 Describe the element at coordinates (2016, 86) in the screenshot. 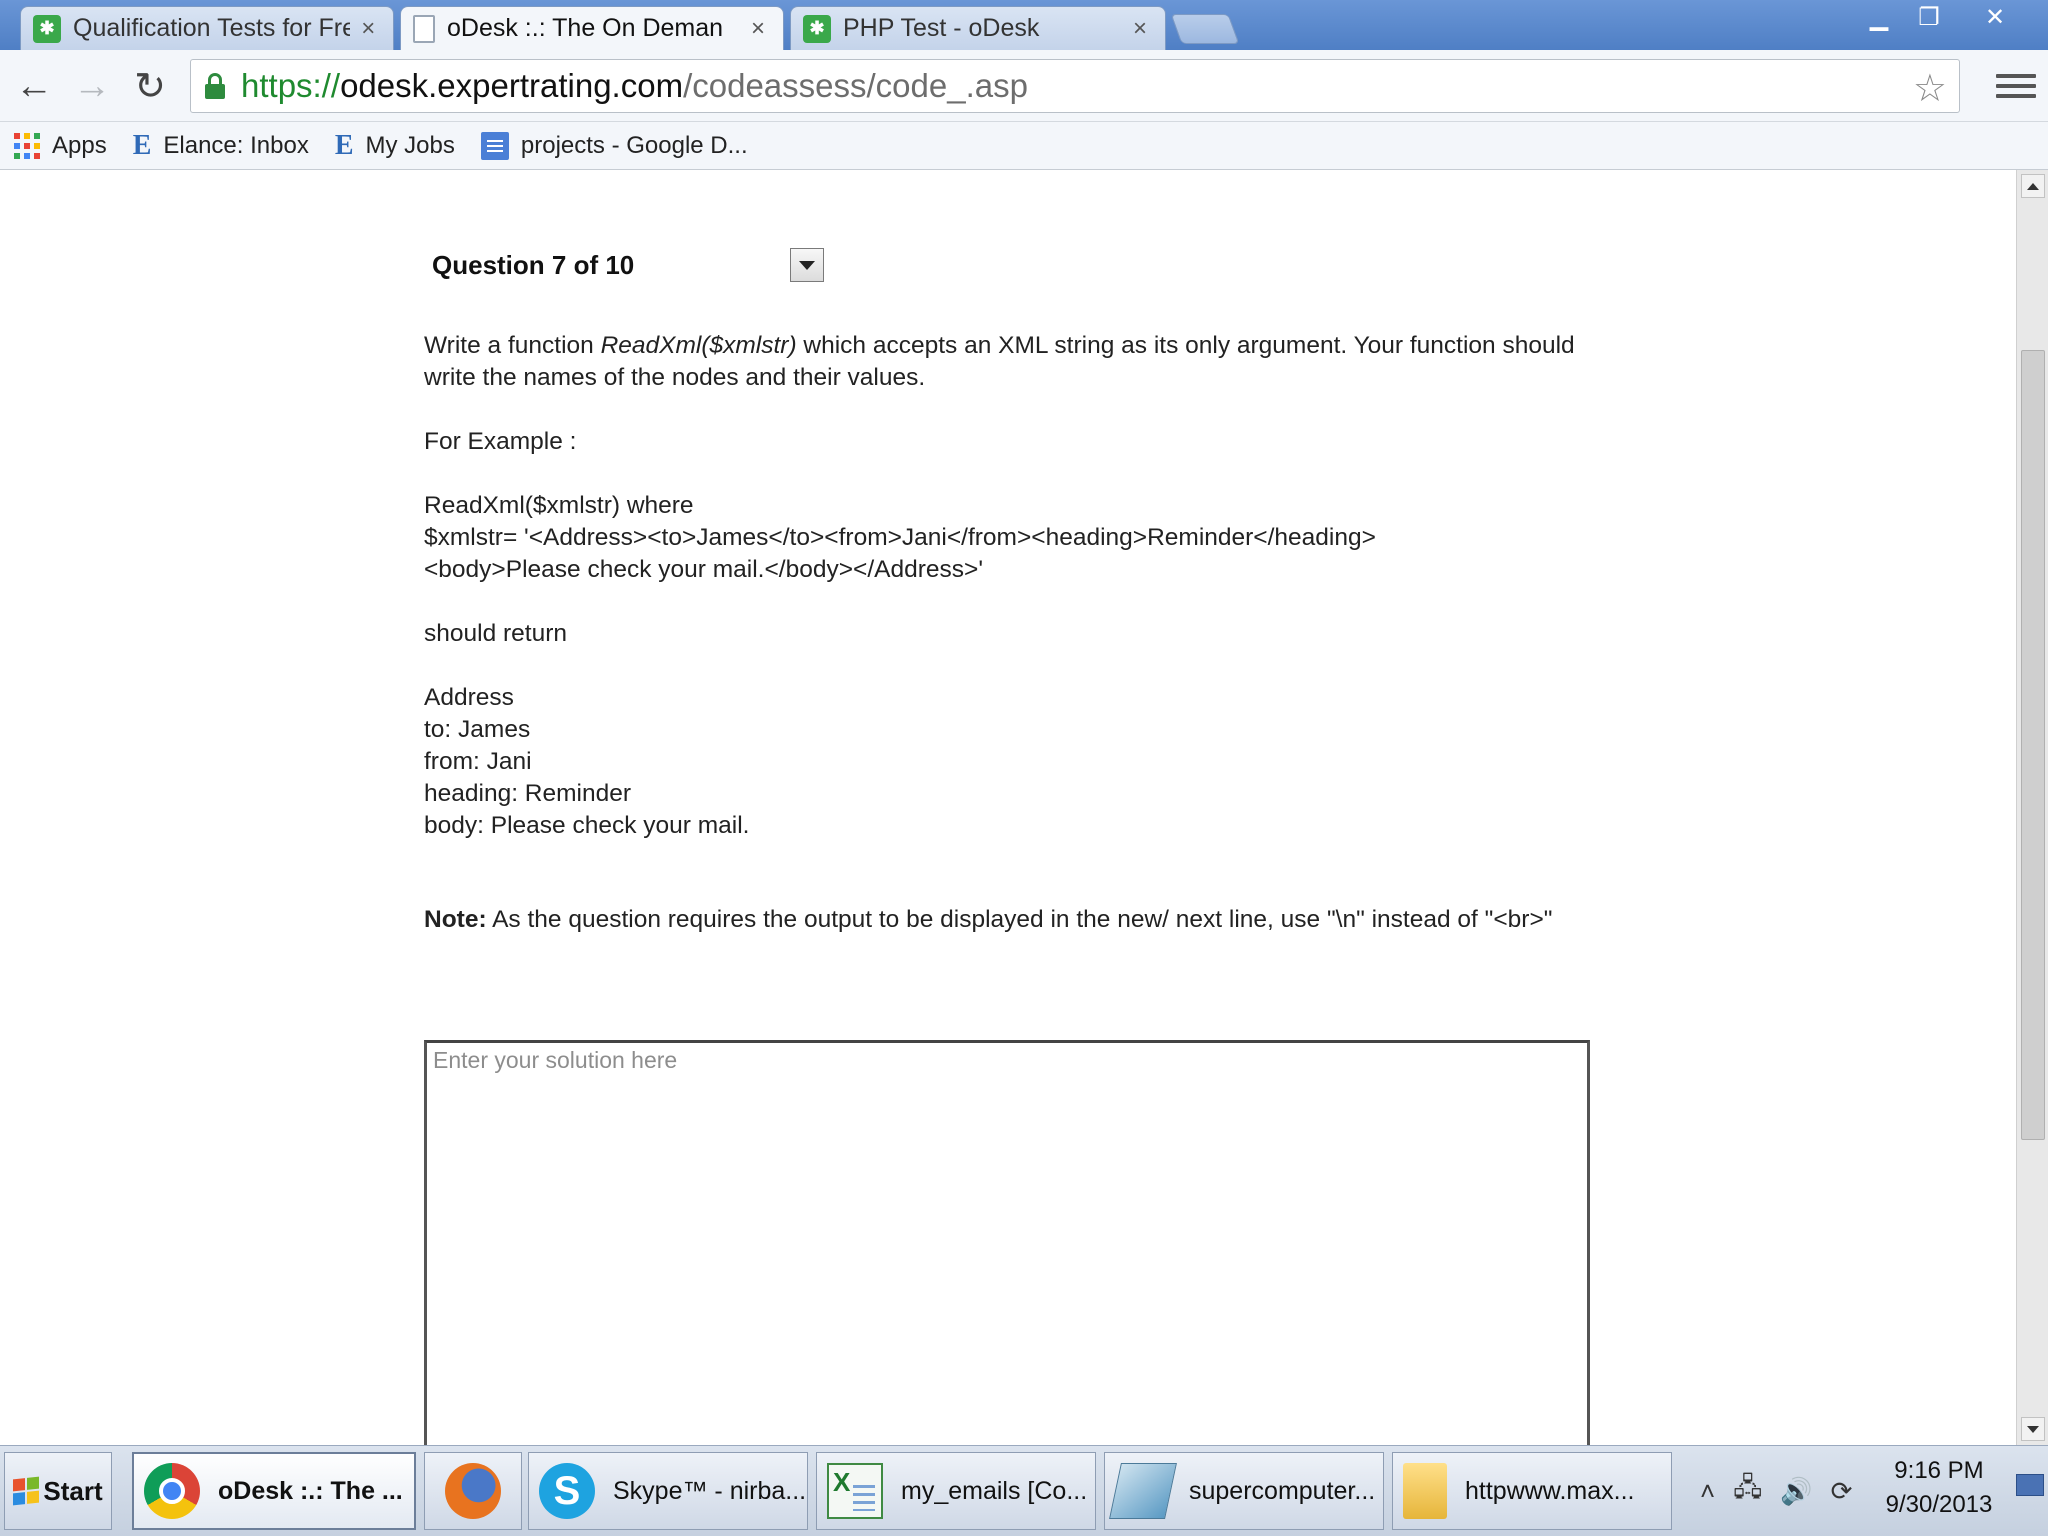

I see `chrome-menu-icon` at that location.